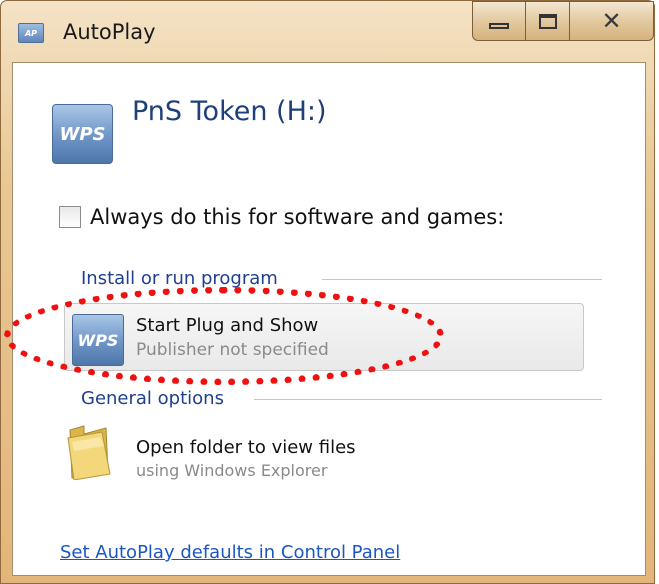 The width and height of the screenshot is (659, 584). I want to click on maximize-icon, so click(547, 21).